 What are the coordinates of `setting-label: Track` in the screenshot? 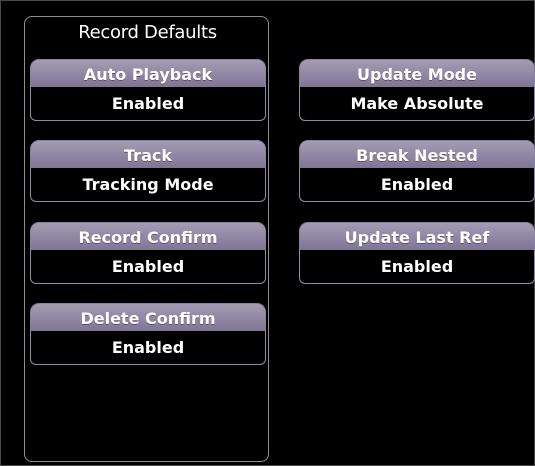 It's located at (148, 154).